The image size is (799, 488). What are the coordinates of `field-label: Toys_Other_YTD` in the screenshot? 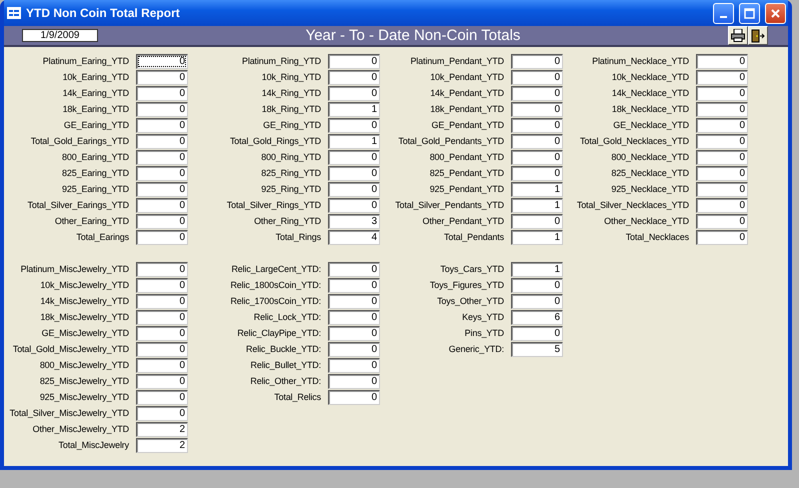 It's located at (470, 301).